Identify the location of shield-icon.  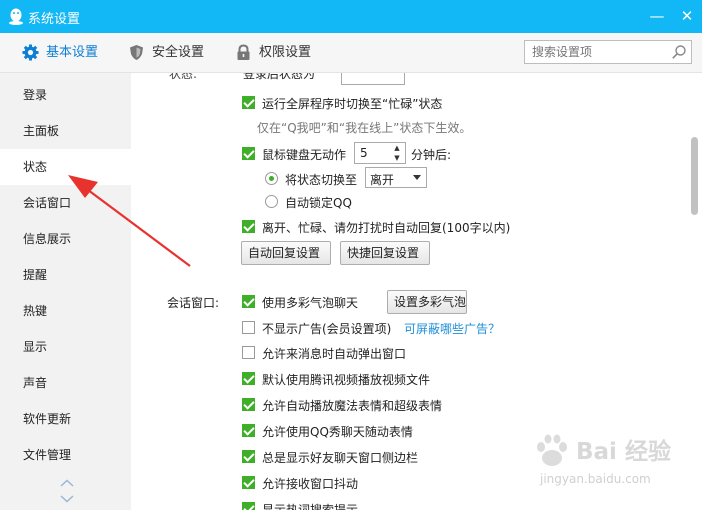
(136, 52).